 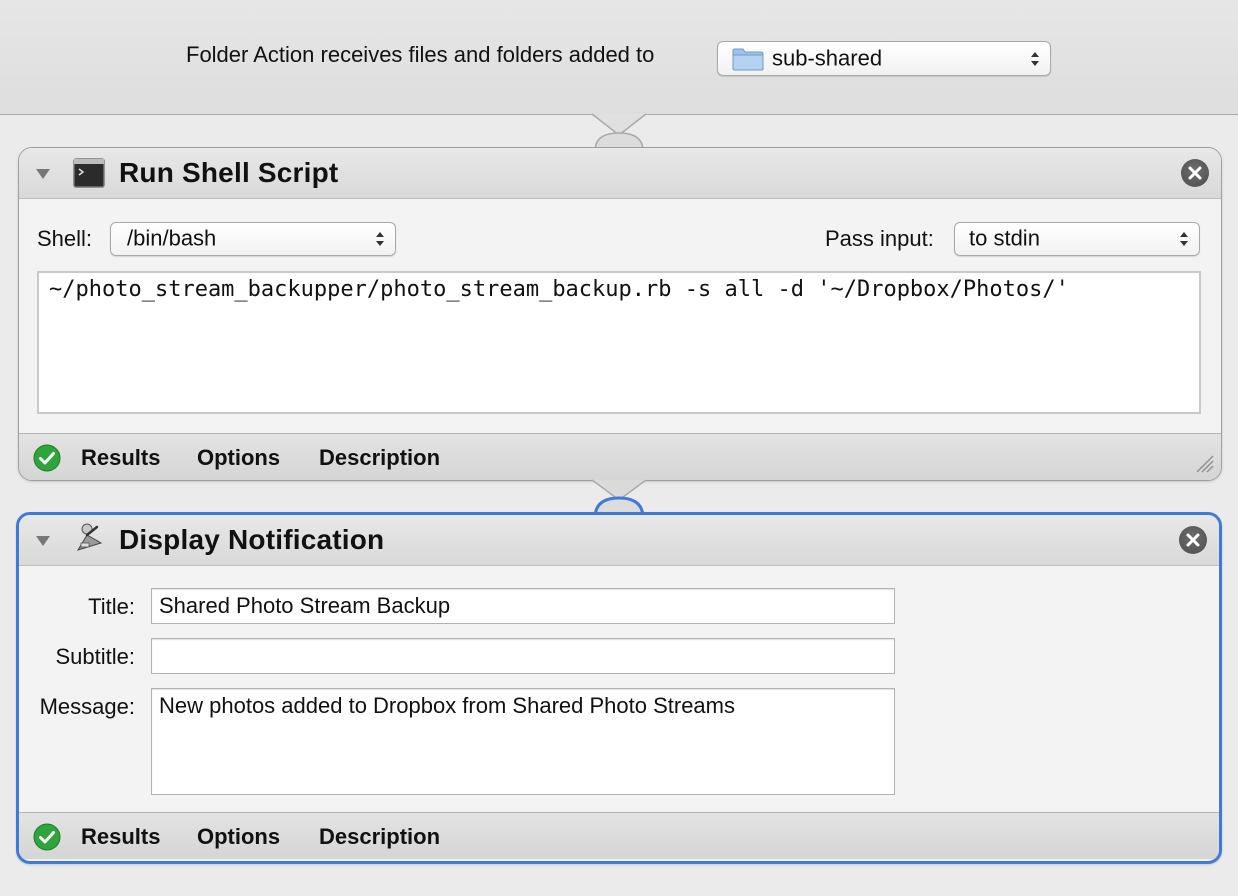 I want to click on subtitle-label: Subtitle:, so click(x=95, y=656).